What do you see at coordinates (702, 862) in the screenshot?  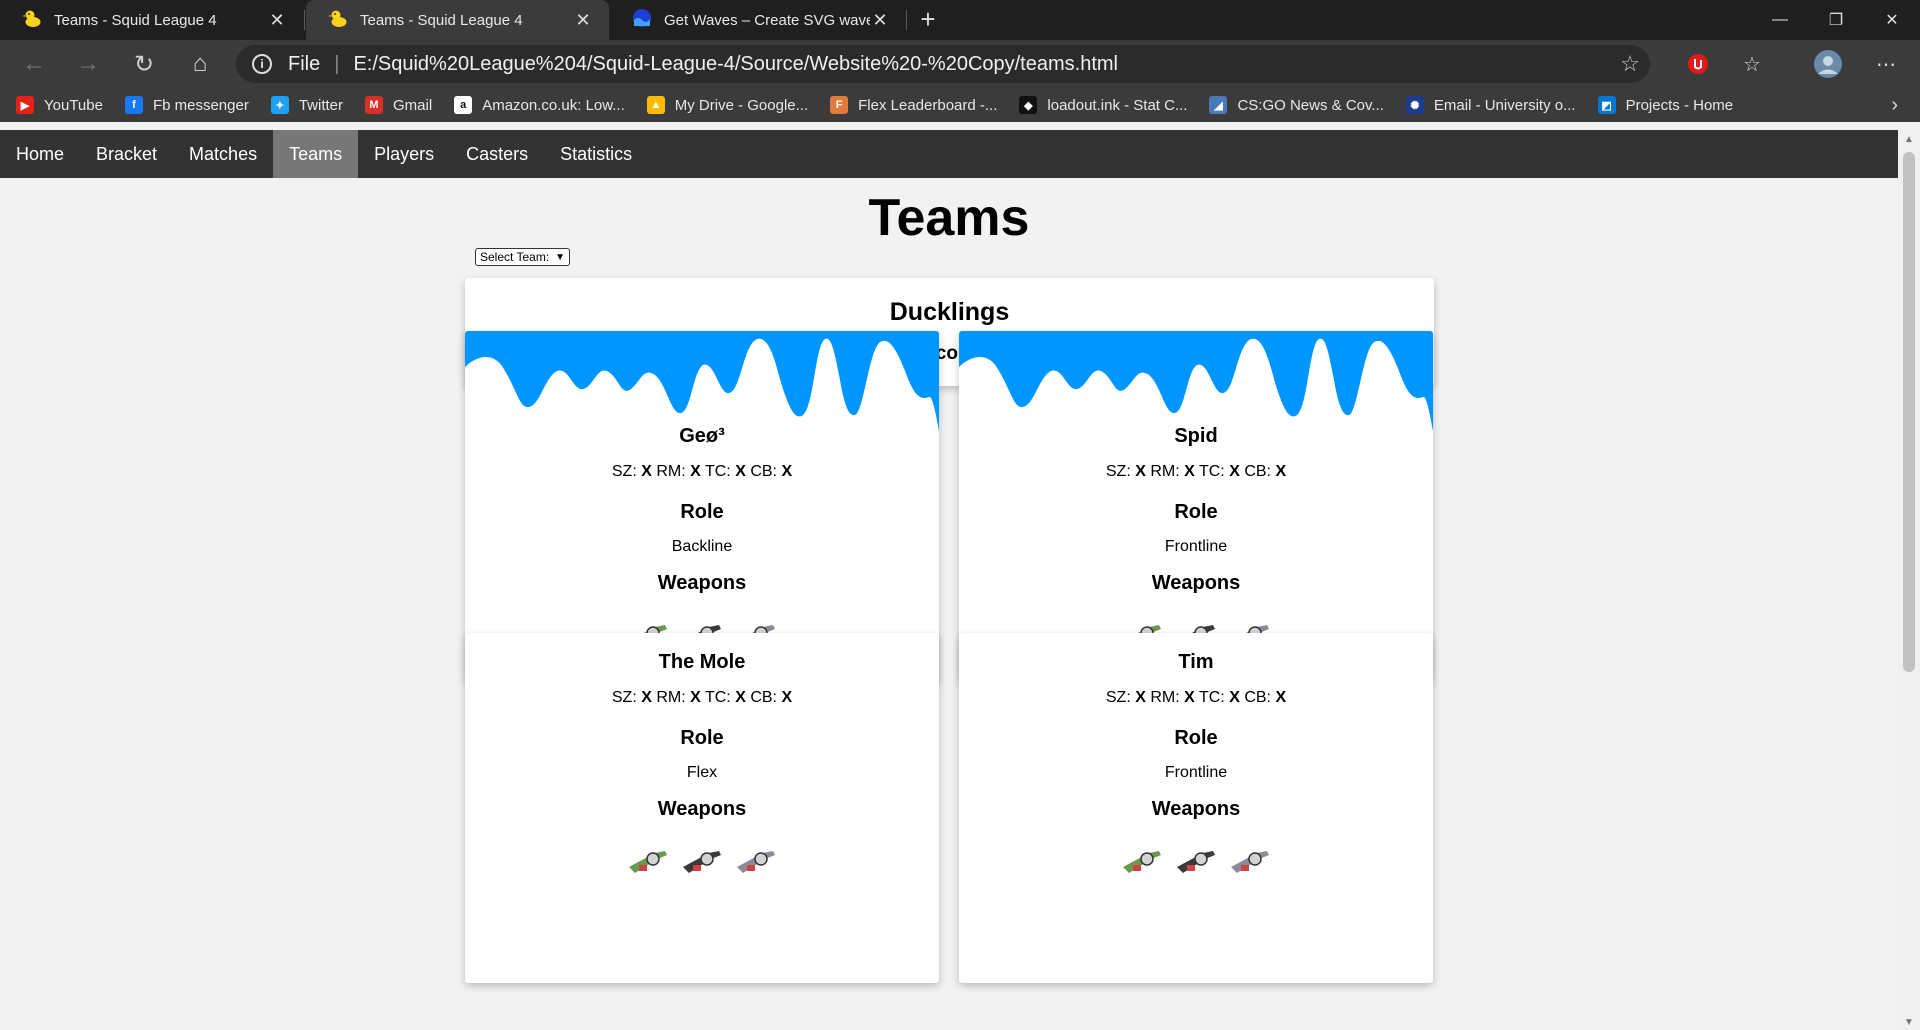 I see `blaster-icon` at bounding box center [702, 862].